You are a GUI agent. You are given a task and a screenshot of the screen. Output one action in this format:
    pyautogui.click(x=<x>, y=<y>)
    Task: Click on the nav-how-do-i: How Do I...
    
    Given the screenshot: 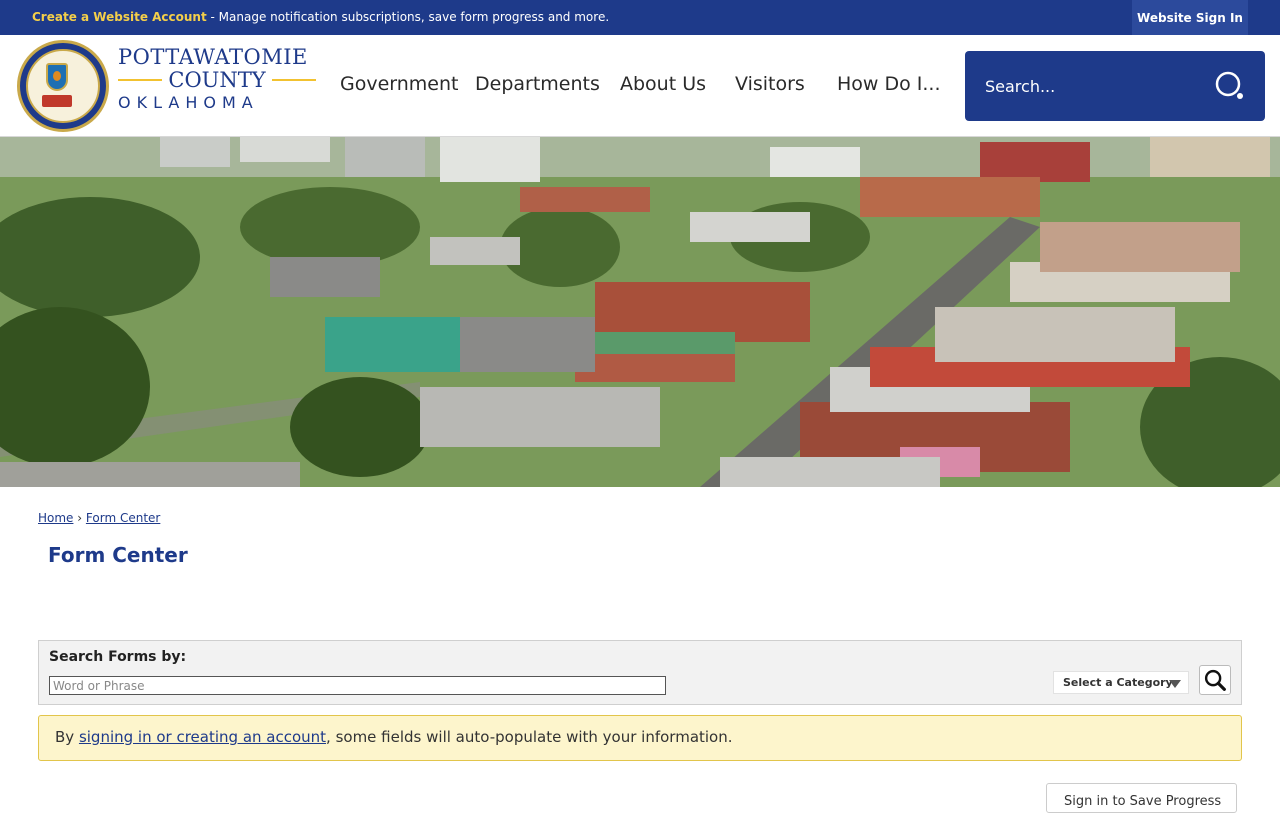 What is the action you would take?
    pyautogui.click(x=889, y=84)
    